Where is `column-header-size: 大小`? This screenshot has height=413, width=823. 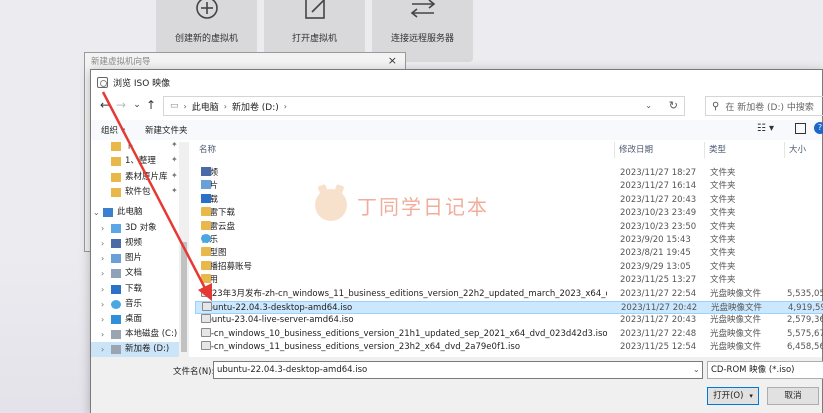 column-header-size: 大小 is located at coordinates (804, 150).